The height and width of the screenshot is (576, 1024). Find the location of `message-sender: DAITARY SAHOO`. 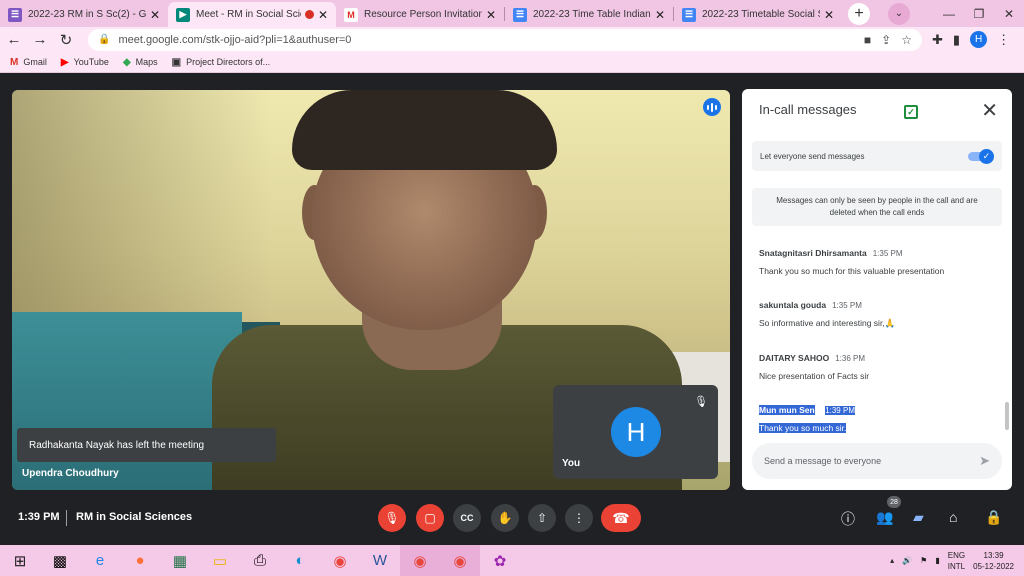

message-sender: DAITARY SAHOO is located at coordinates (794, 358).